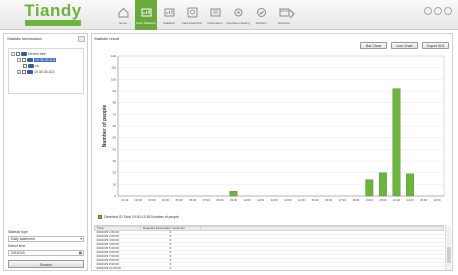 The height and width of the screenshot is (275, 458). I want to click on settings-icon, so click(438, 11).